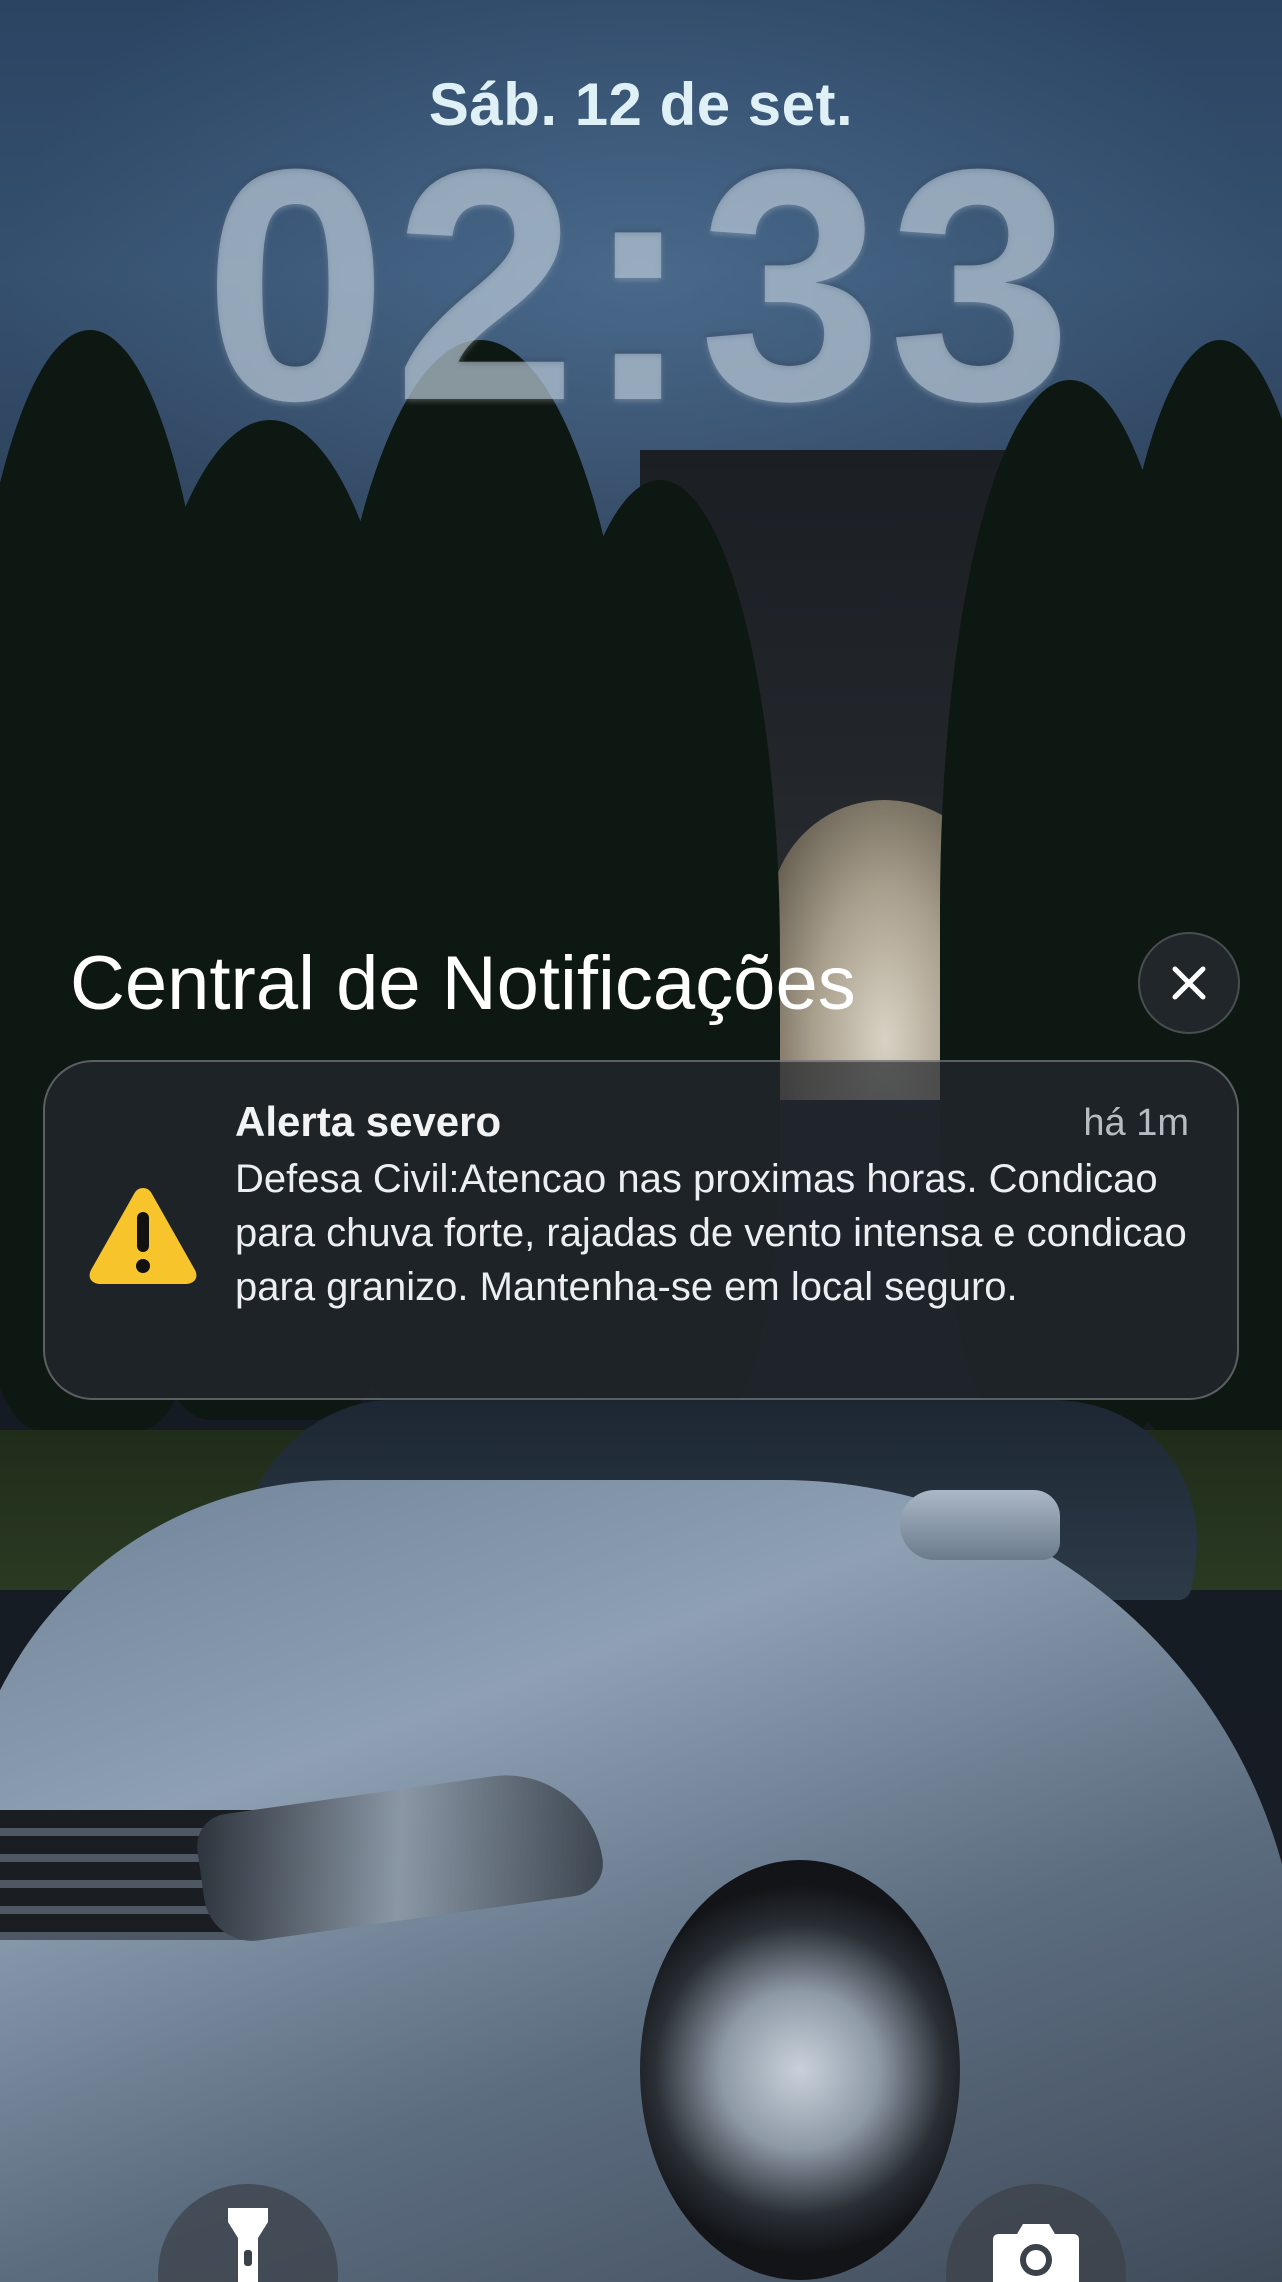 This screenshot has height=2282, width=1282. Describe the element at coordinates (463, 983) in the screenshot. I see `notification-center-title: Central de Notificações` at that location.